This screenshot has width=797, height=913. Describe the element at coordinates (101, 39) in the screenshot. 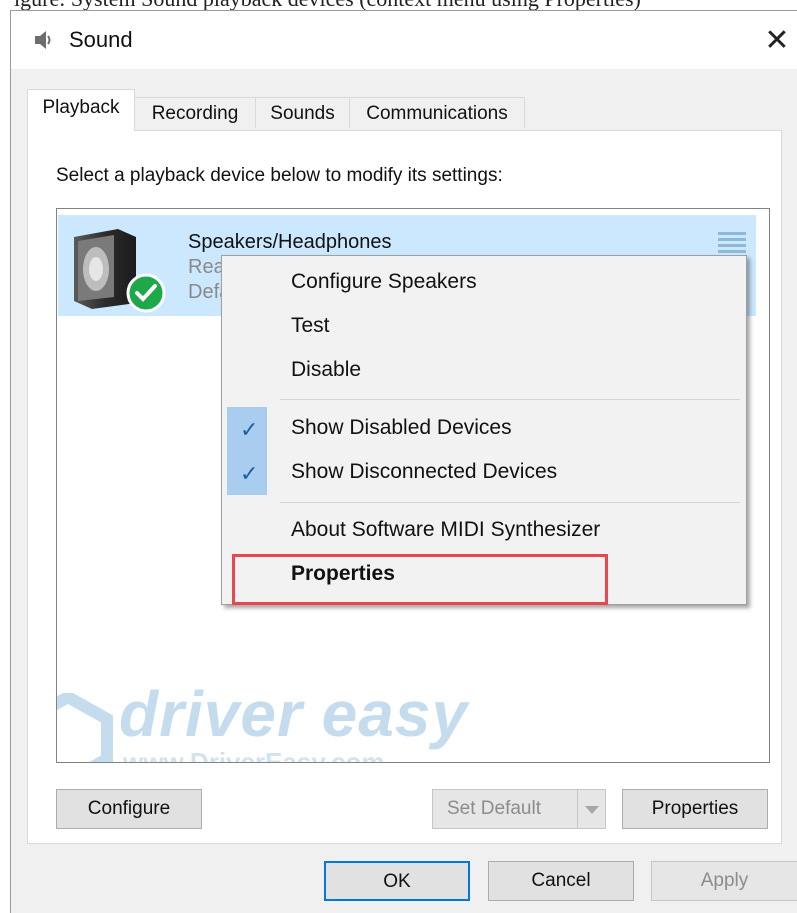

I see `window-title: Sound` at that location.